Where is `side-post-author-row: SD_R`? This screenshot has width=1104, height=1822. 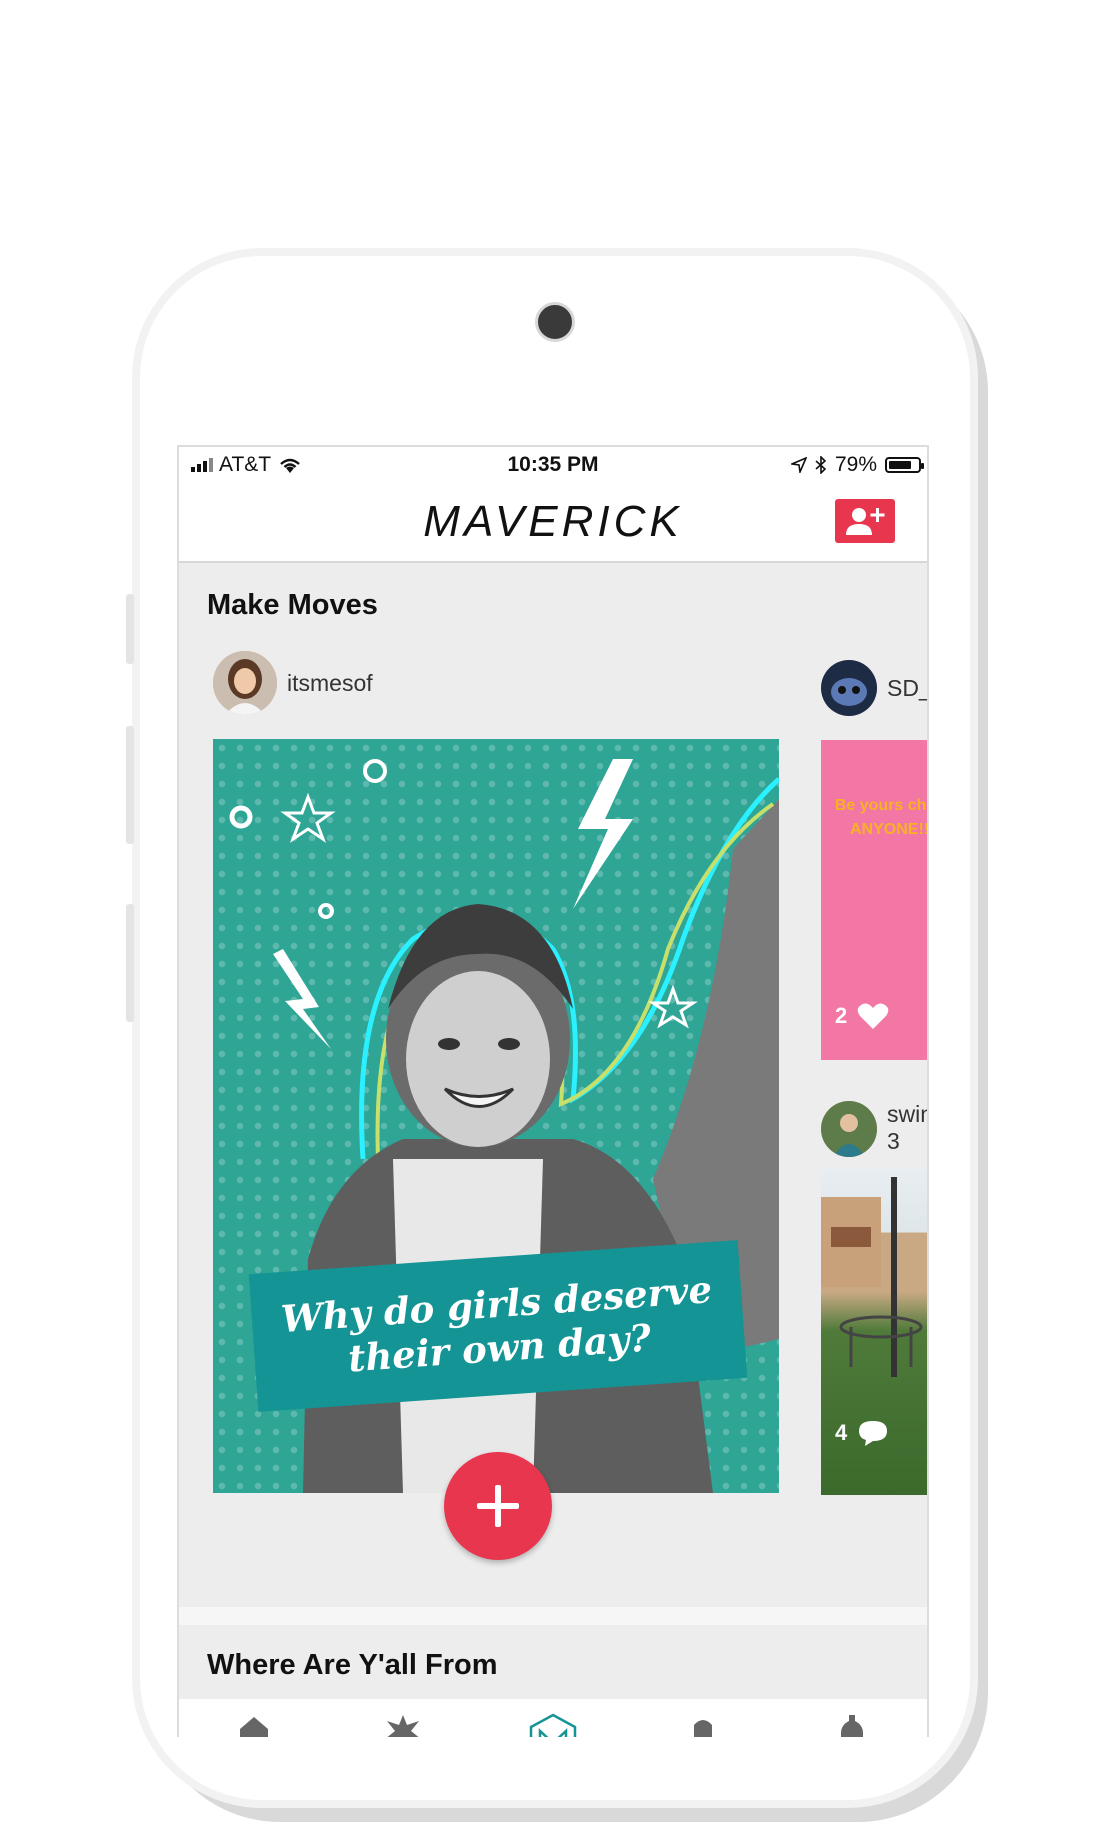
side-post-author-row: SD_R is located at coordinates (874, 688).